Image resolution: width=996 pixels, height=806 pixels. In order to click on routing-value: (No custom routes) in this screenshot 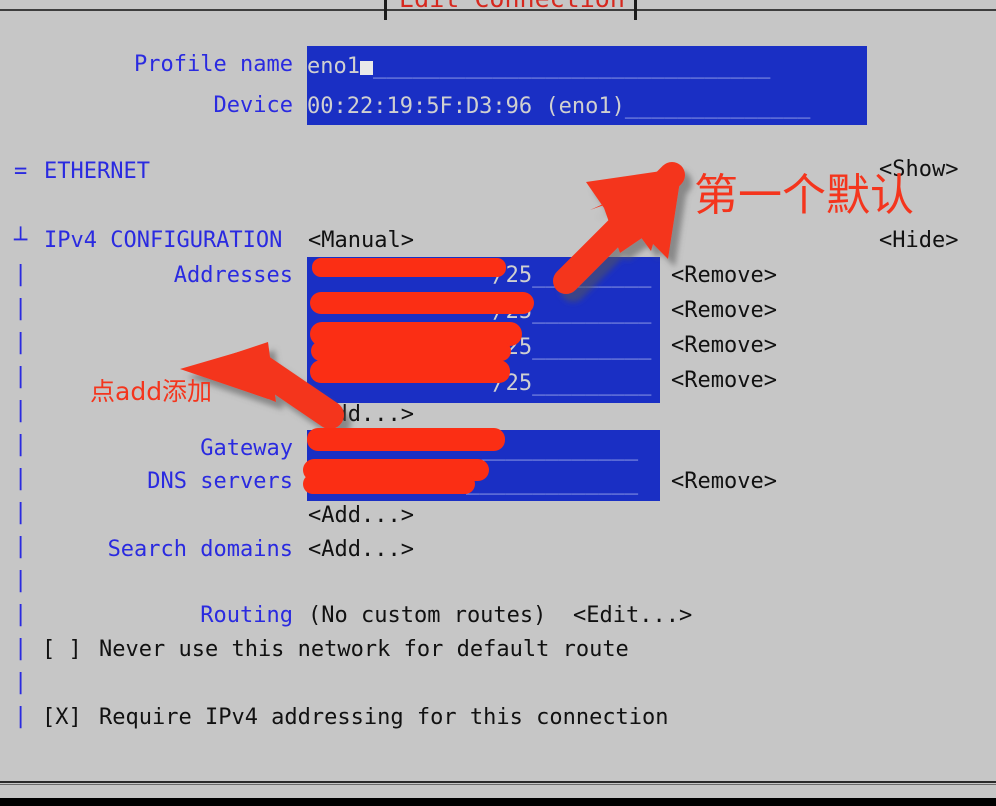, I will do `click(427, 615)`.